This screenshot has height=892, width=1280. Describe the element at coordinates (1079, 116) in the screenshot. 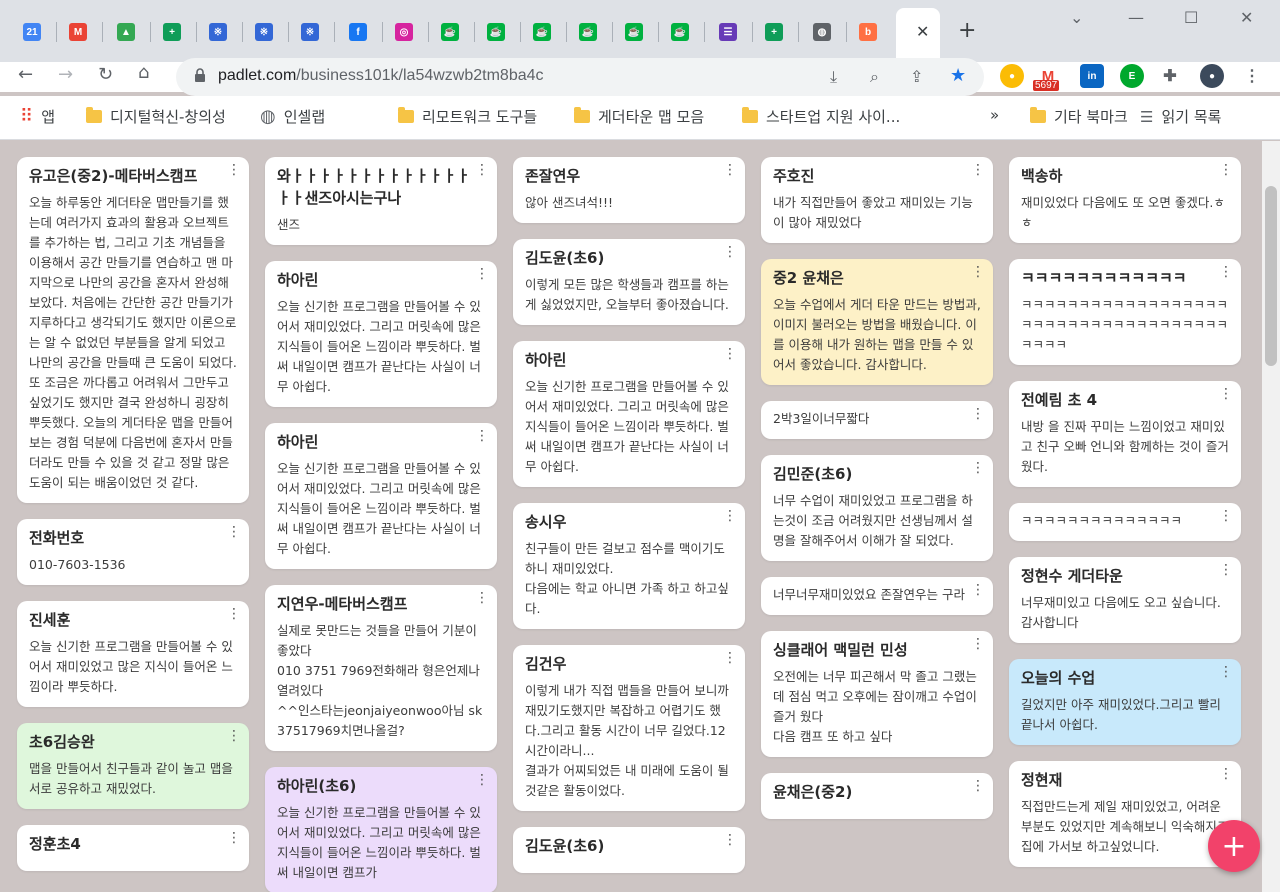

I see `bookmark-item: 기타 북마크` at that location.